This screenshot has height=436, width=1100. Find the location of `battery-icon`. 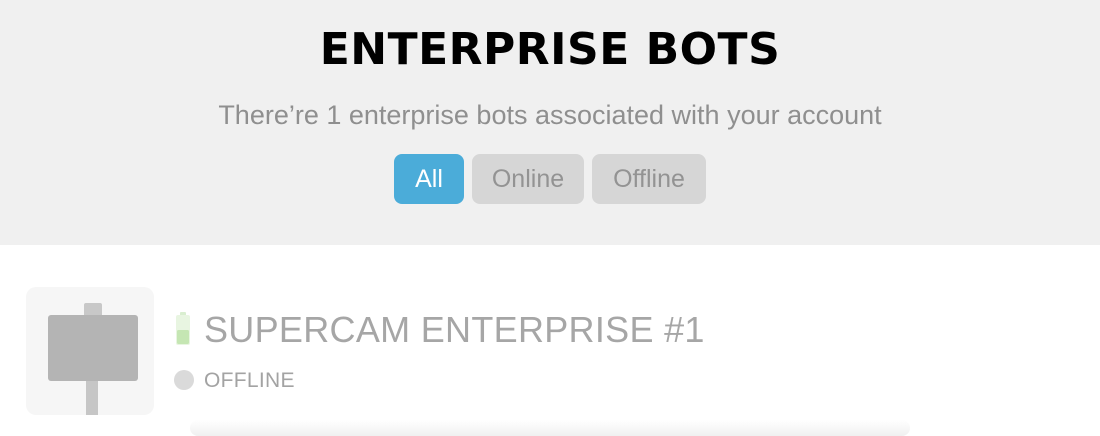

battery-icon is located at coordinates (183, 328).